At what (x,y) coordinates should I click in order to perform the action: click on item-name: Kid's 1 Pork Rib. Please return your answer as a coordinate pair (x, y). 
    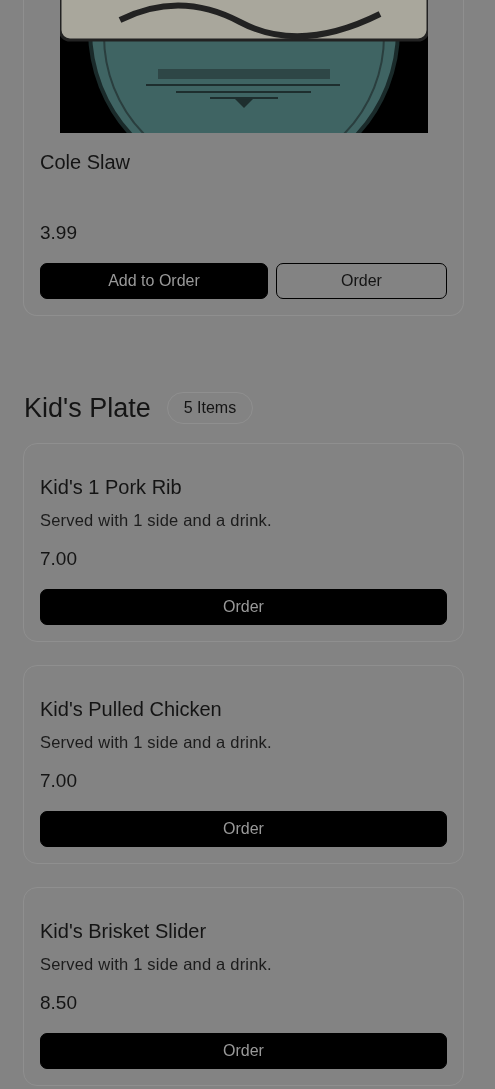
    Looking at the image, I should click on (111, 487).